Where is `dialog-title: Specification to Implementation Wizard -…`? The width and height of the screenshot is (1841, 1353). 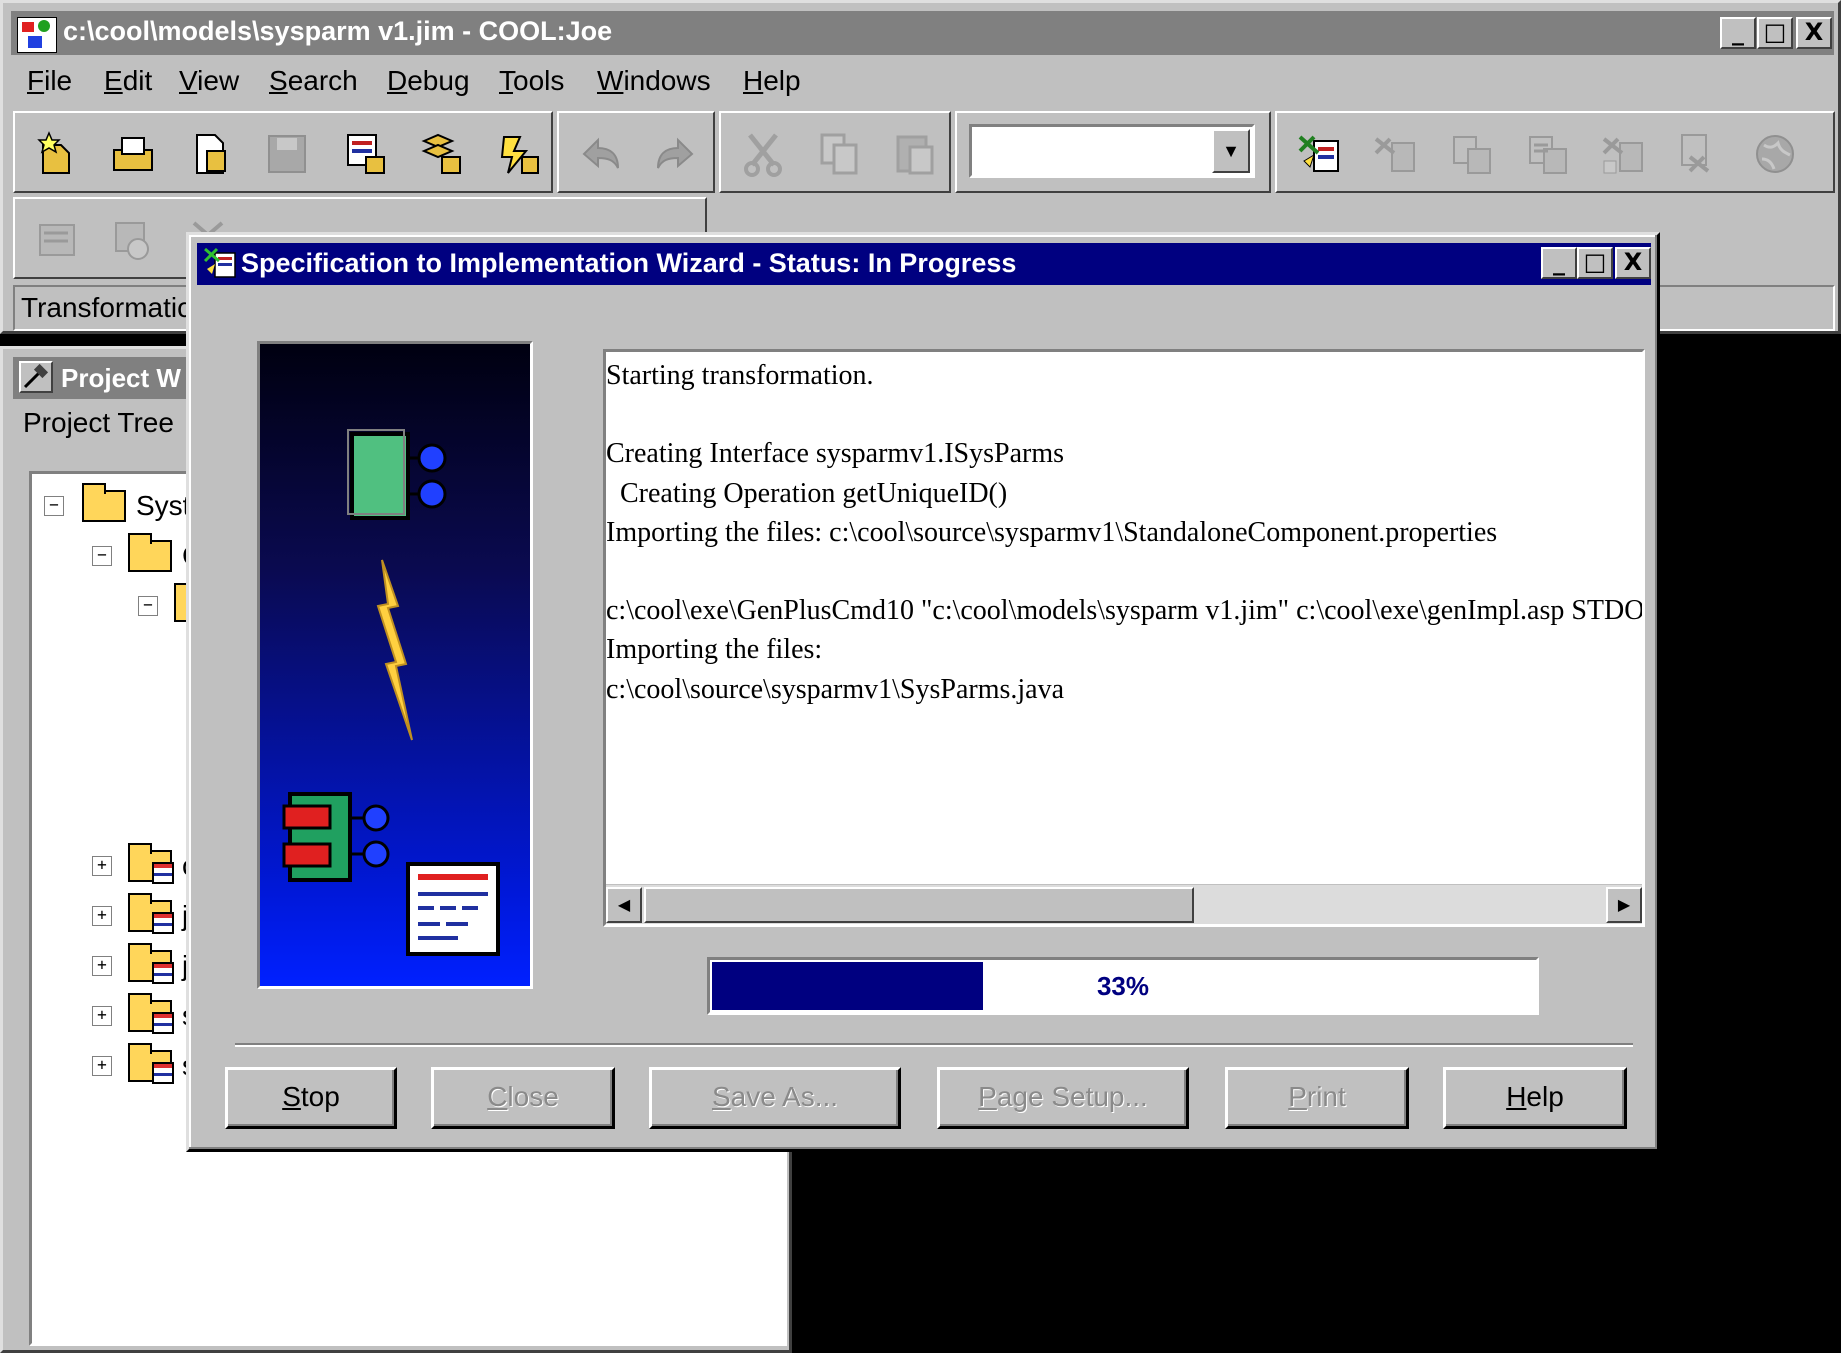
dialog-title: Specification to Implementation Wizard -… is located at coordinates (629, 263).